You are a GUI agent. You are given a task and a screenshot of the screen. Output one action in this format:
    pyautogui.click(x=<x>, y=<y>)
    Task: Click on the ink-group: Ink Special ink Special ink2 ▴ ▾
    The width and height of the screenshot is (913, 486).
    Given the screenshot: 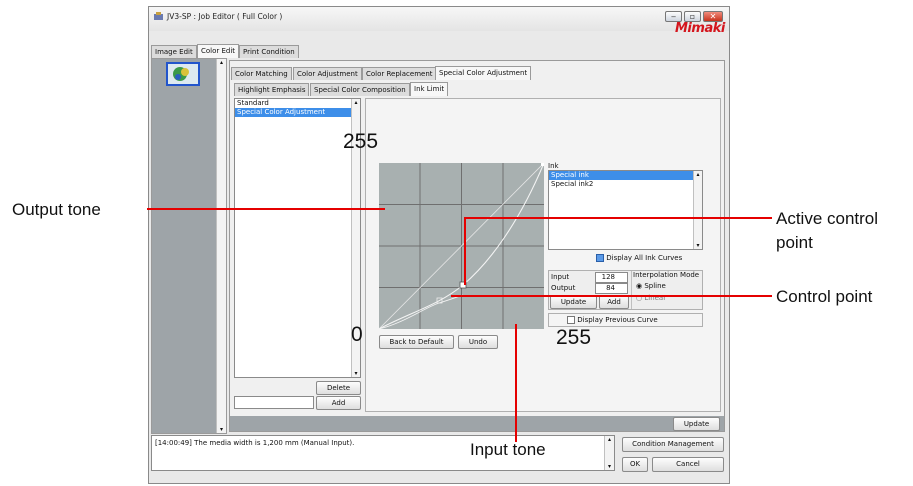 What is the action you would take?
    pyautogui.click(x=625, y=207)
    